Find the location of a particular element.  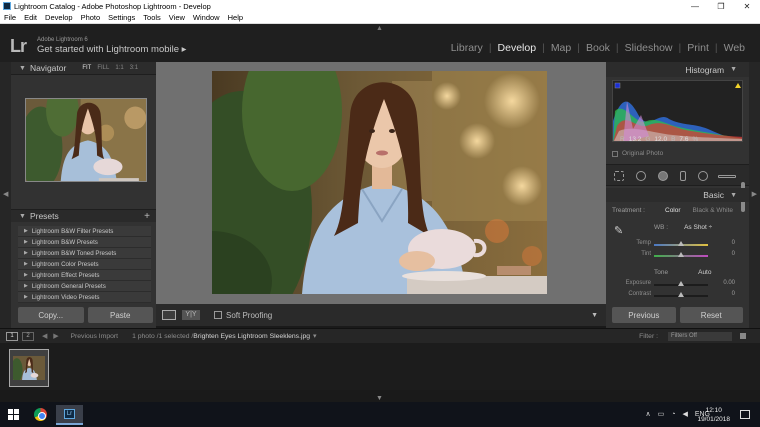

selected-filename: Brighten Eyes Lightroom Sleeklens.jpg is located at coordinates (251, 336).